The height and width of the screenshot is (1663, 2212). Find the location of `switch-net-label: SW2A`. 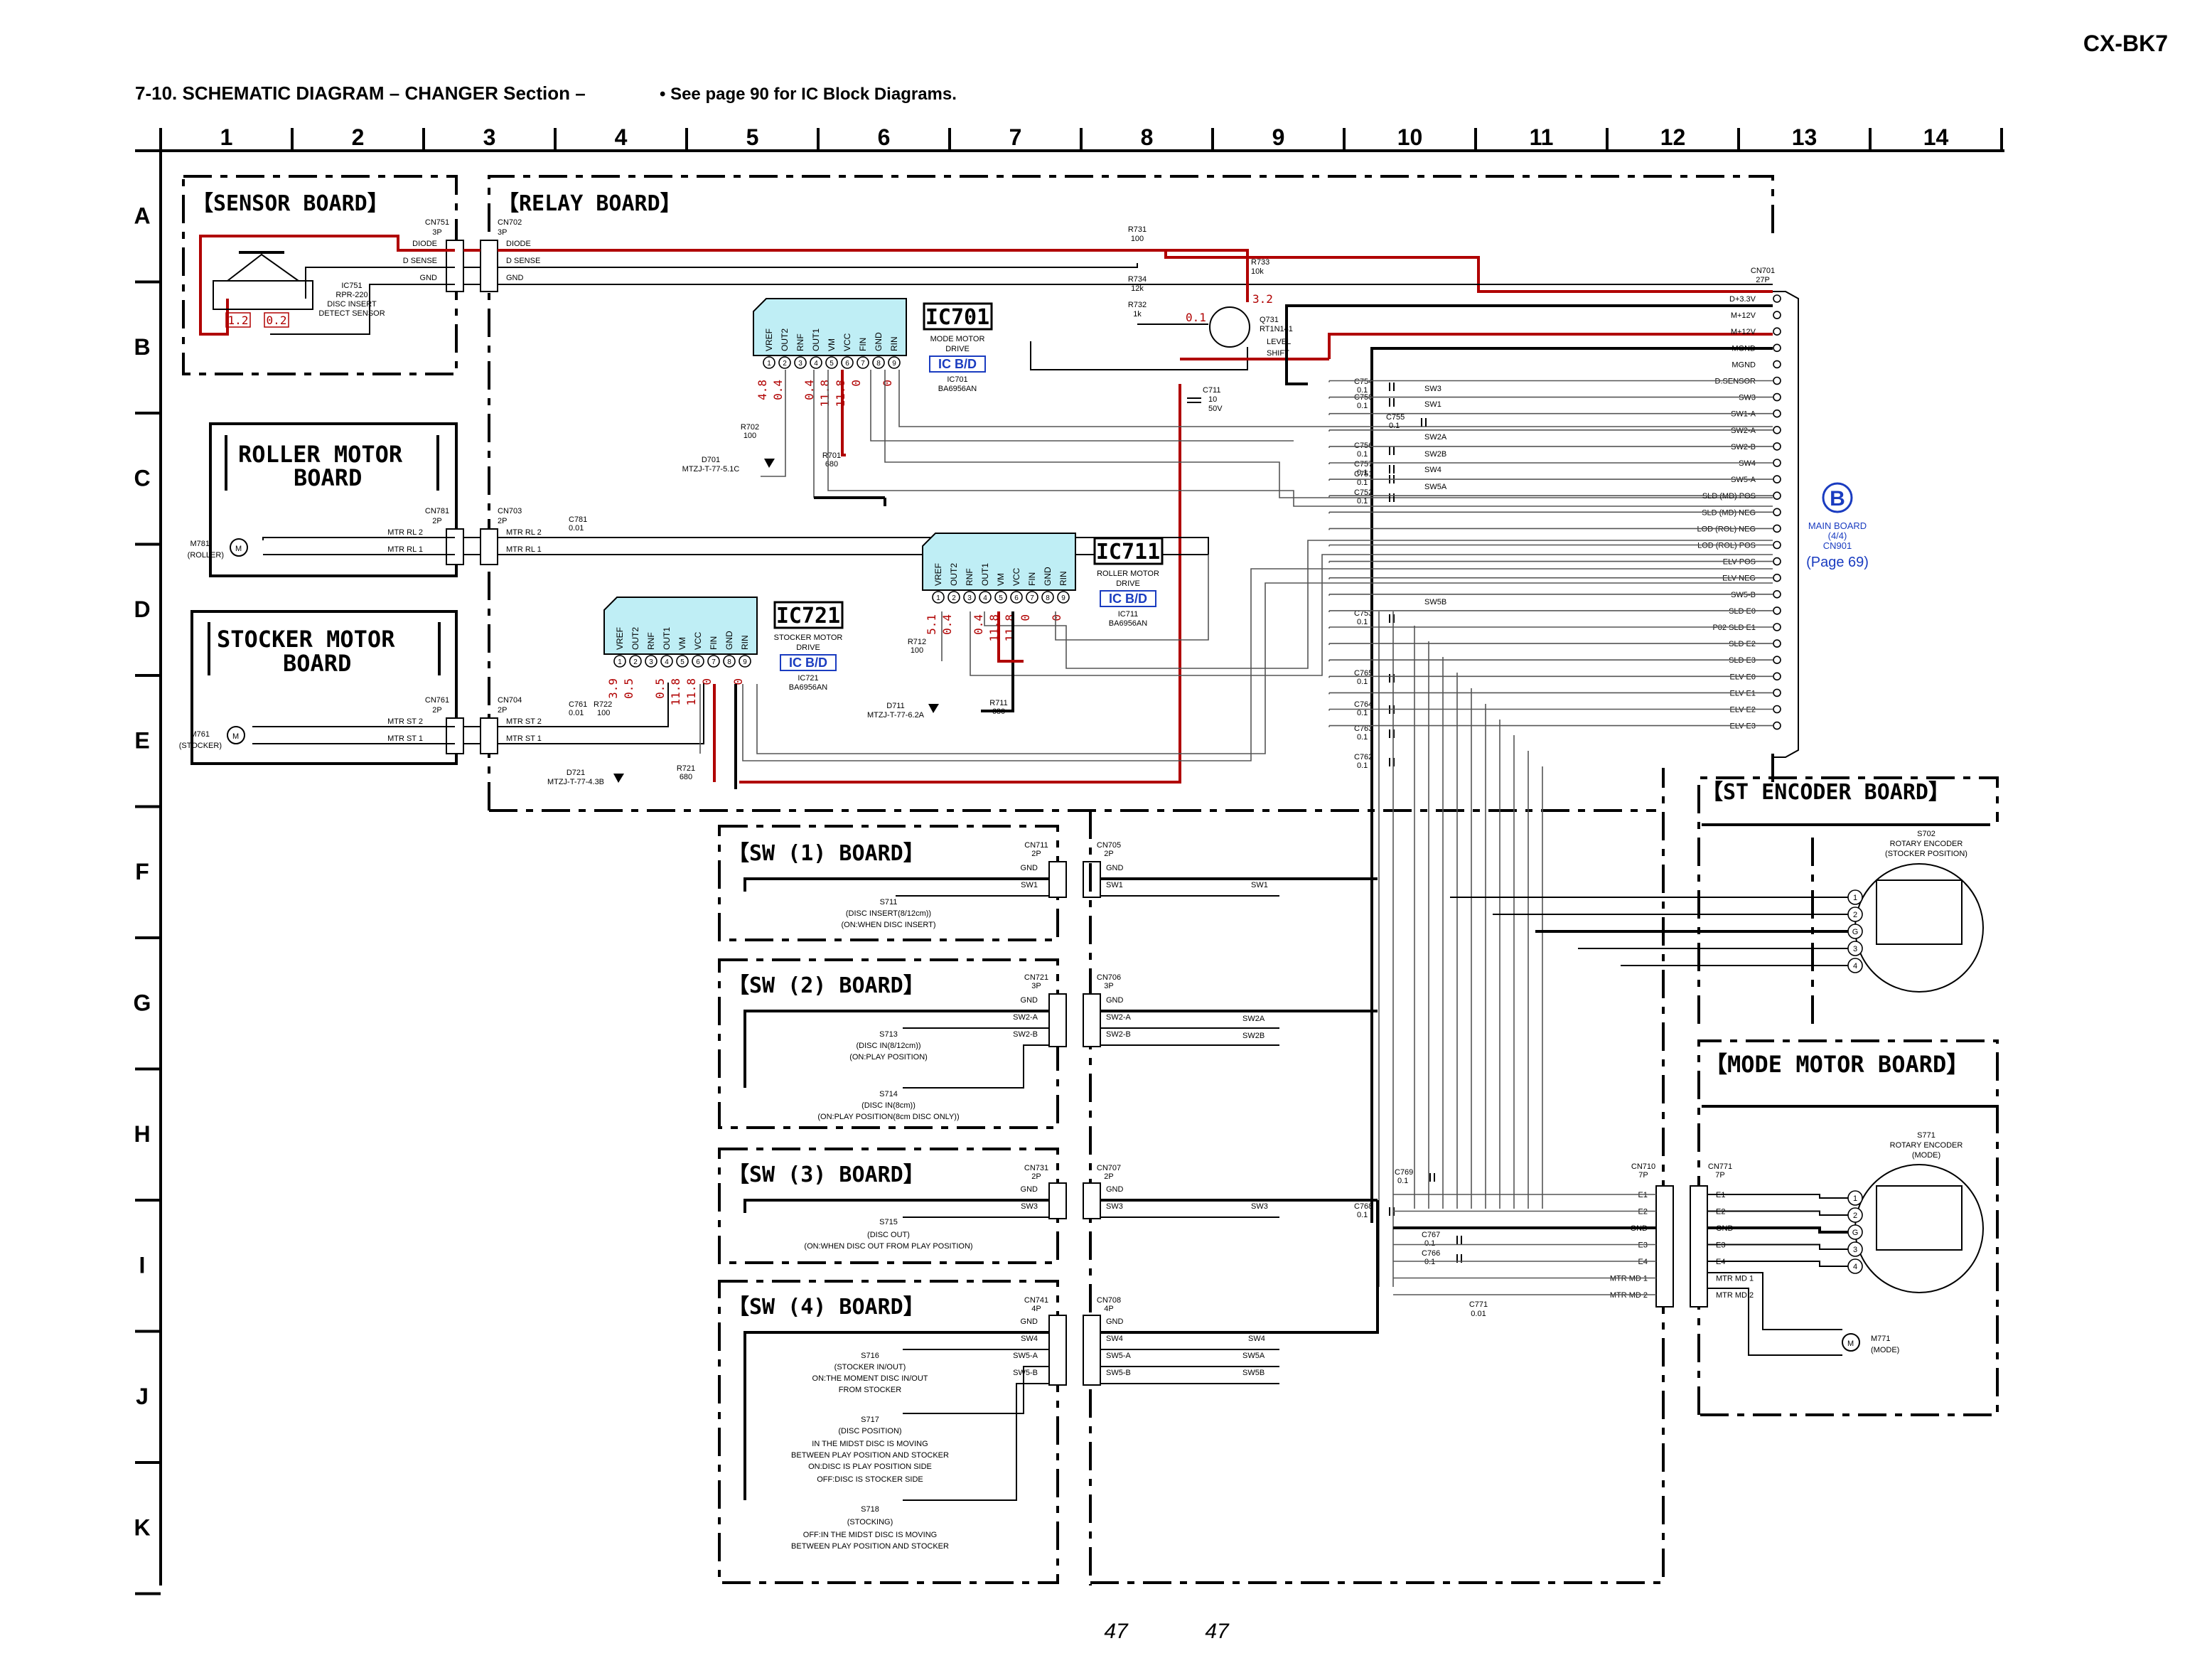

switch-net-label: SW2A is located at coordinates (1435, 438).